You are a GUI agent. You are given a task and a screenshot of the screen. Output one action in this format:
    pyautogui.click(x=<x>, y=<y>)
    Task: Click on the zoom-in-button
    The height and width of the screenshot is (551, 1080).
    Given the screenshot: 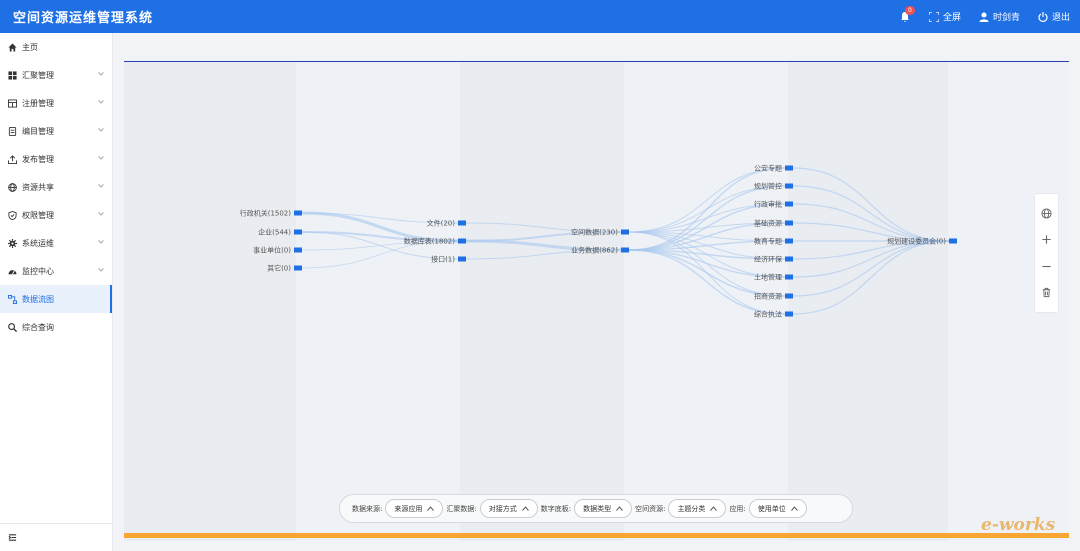 What is the action you would take?
    pyautogui.click(x=1047, y=240)
    